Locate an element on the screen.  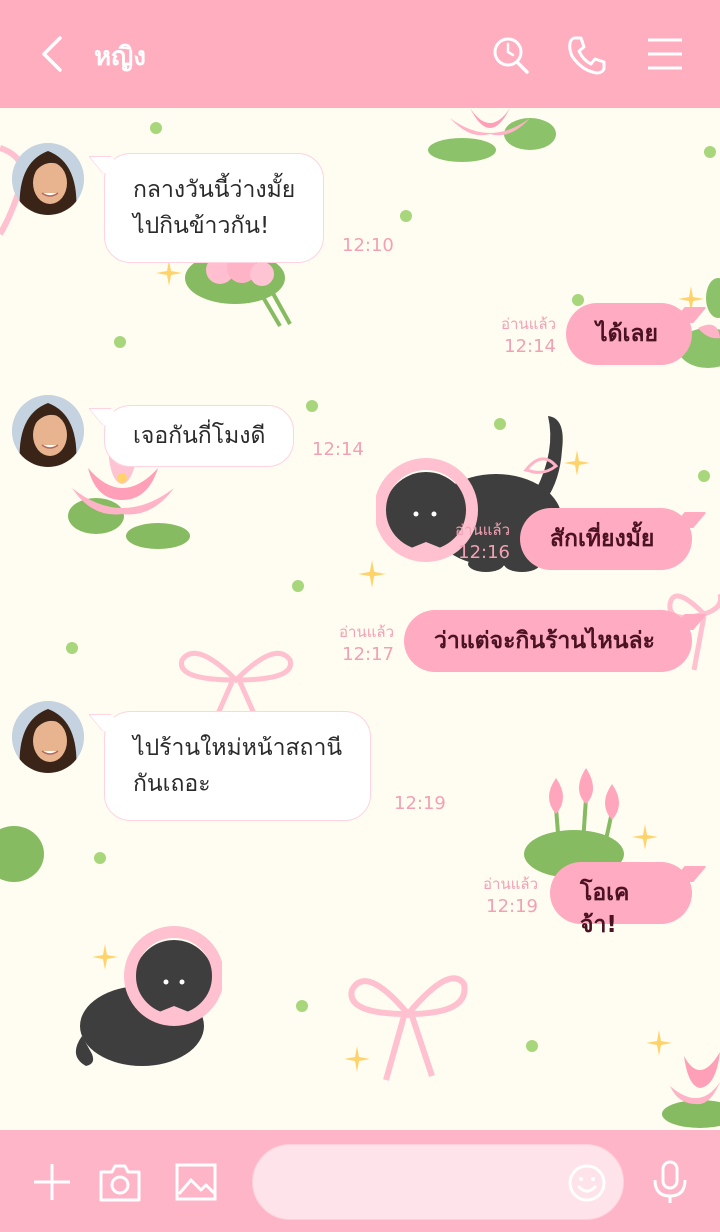
lotus-decoration is located at coordinates (492, 135).